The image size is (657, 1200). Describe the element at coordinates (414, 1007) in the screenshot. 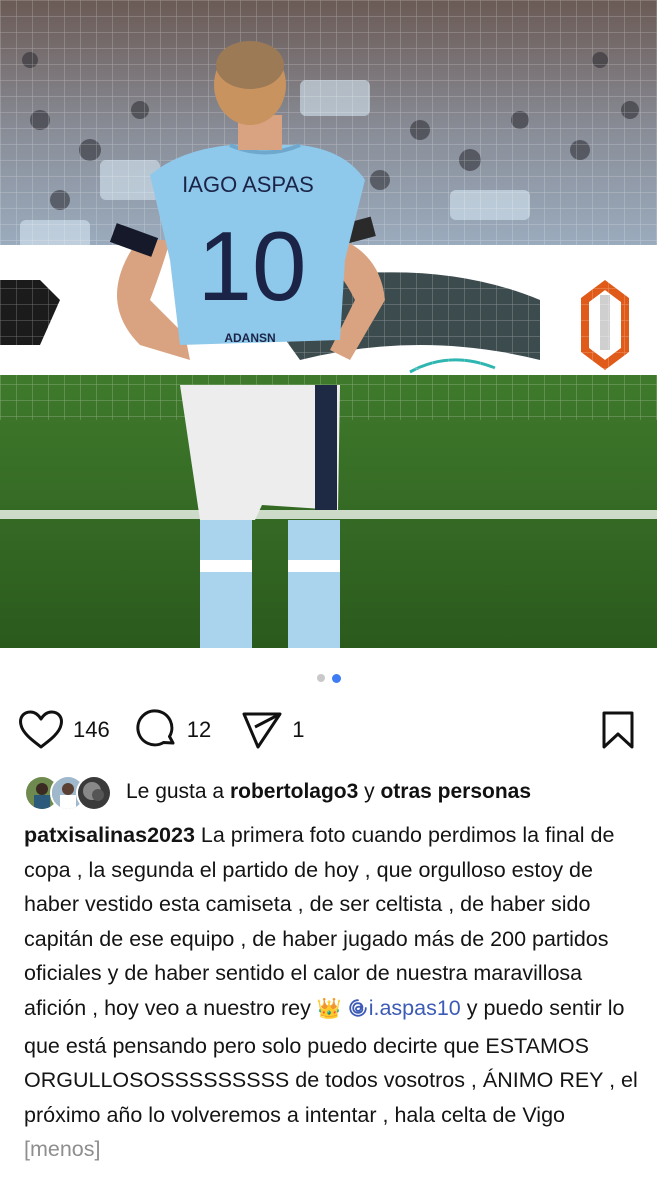

I see `mention-handle: i.aspas10` at that location.